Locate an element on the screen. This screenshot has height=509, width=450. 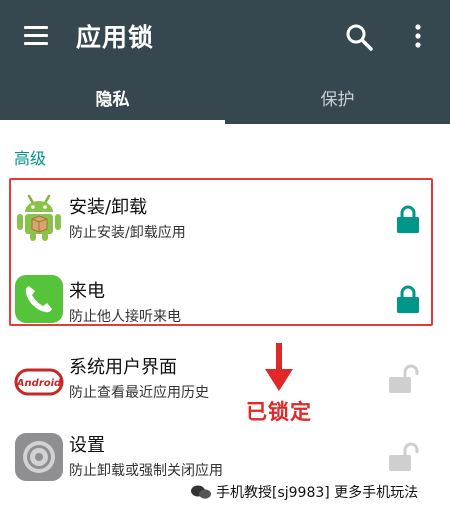
search-icon is located at coordinates (359, 37).